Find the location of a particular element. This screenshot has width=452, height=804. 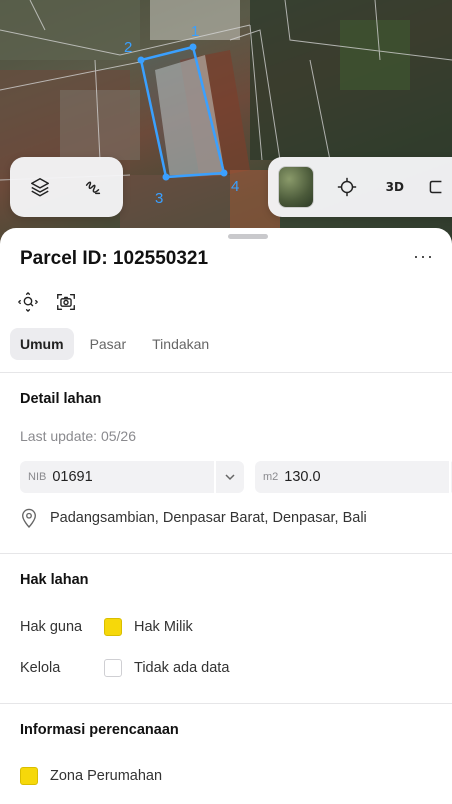

kelola-label: Kelola is located at coordinates (40, 668).